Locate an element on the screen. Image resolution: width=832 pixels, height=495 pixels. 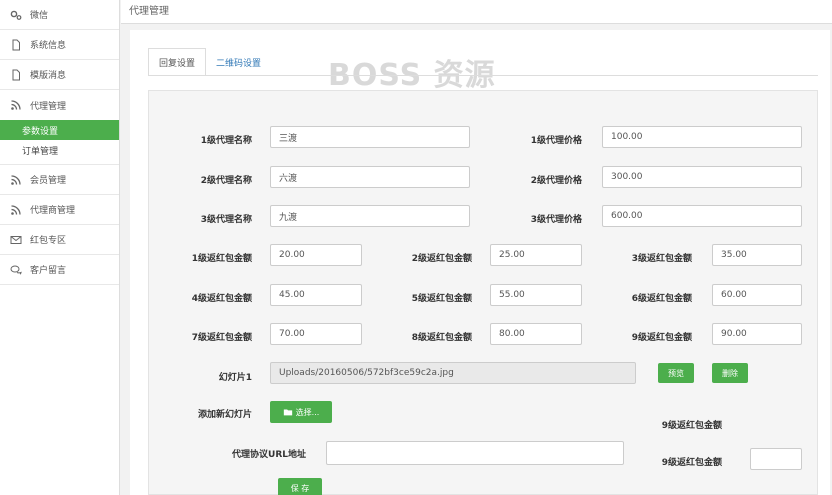
rebate-2-label: 2级返红包金额 is located at coordinates (441, 259).